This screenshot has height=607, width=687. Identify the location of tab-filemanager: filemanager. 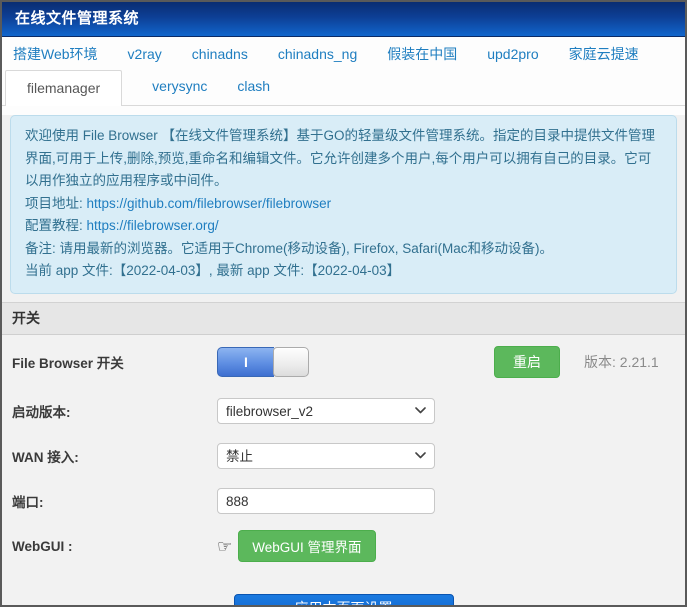
(64, 88).